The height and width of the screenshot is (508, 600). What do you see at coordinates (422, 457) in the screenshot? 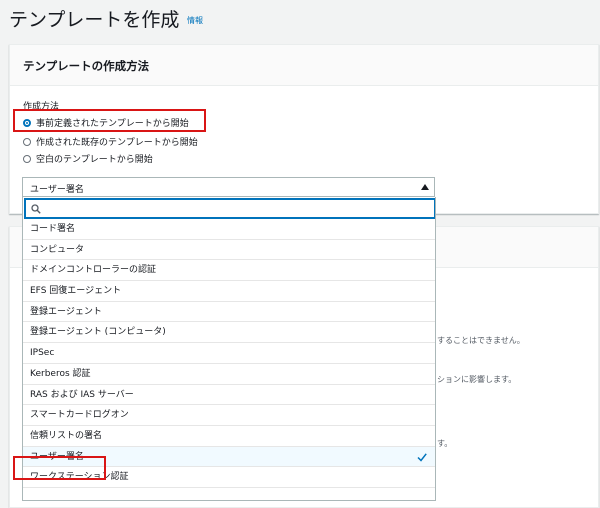
I see `check-icon` at bounding box center [422, 457].